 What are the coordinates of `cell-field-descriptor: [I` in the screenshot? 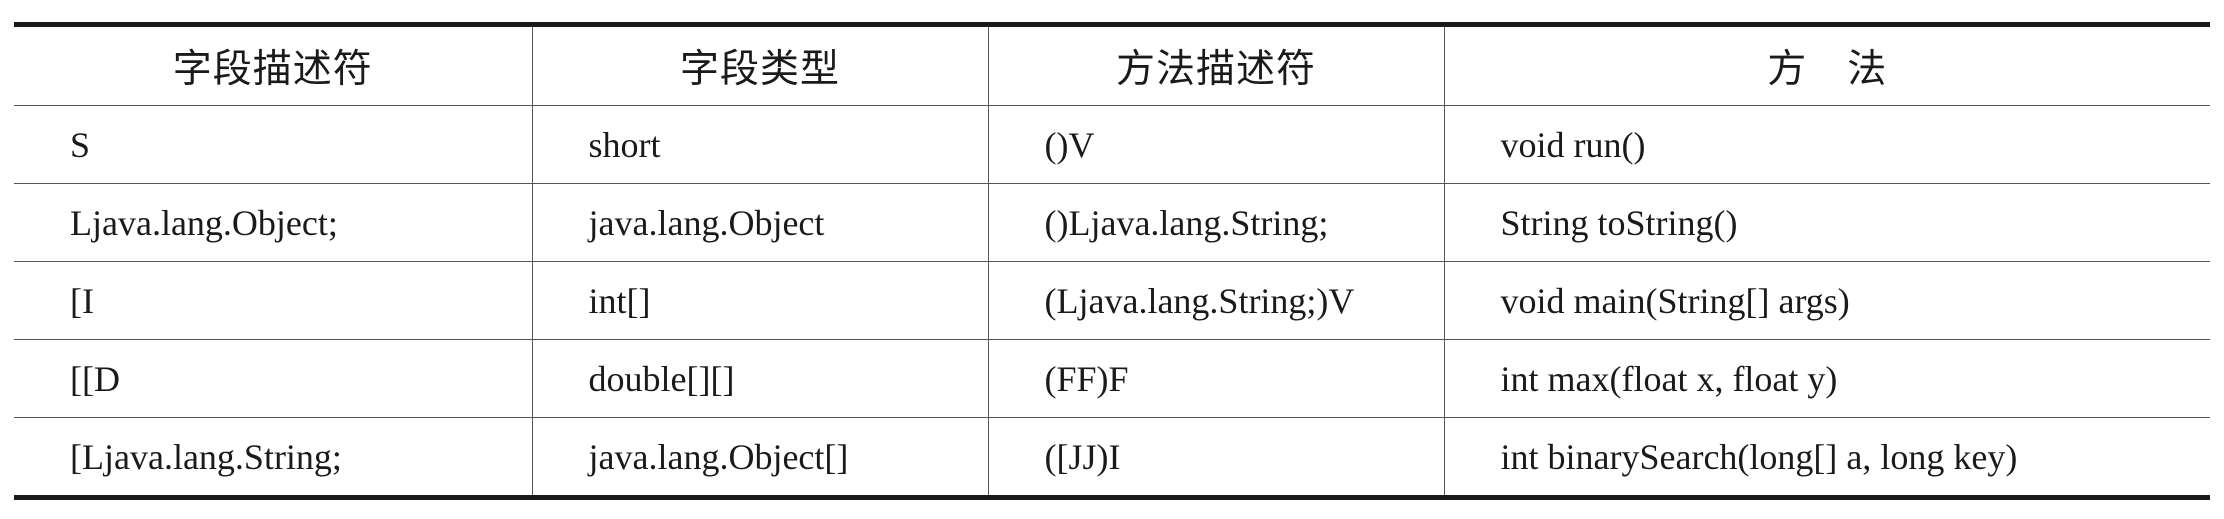 It's located at (273, 300).